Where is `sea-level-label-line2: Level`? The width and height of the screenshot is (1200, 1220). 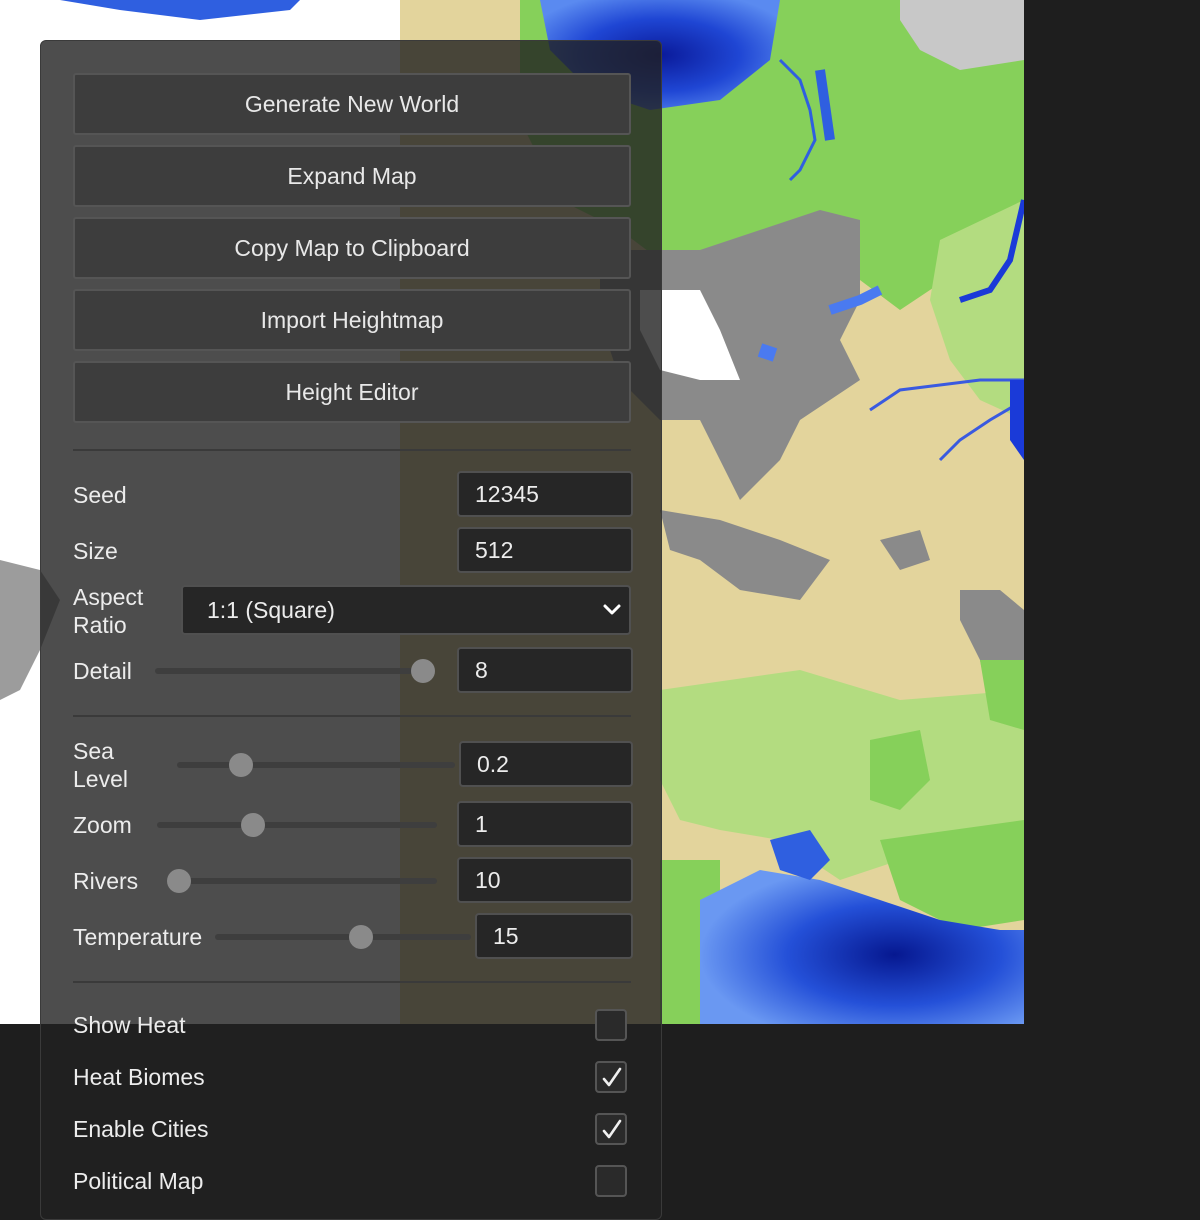
sea-level-label-line2: Level is located at coordinates (100, 779).